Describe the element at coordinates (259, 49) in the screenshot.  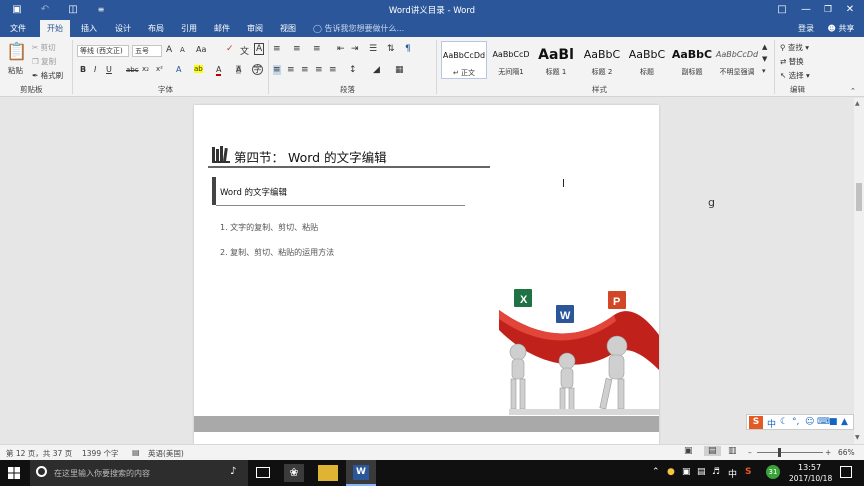
I see `char-border-icon: A` at that location.